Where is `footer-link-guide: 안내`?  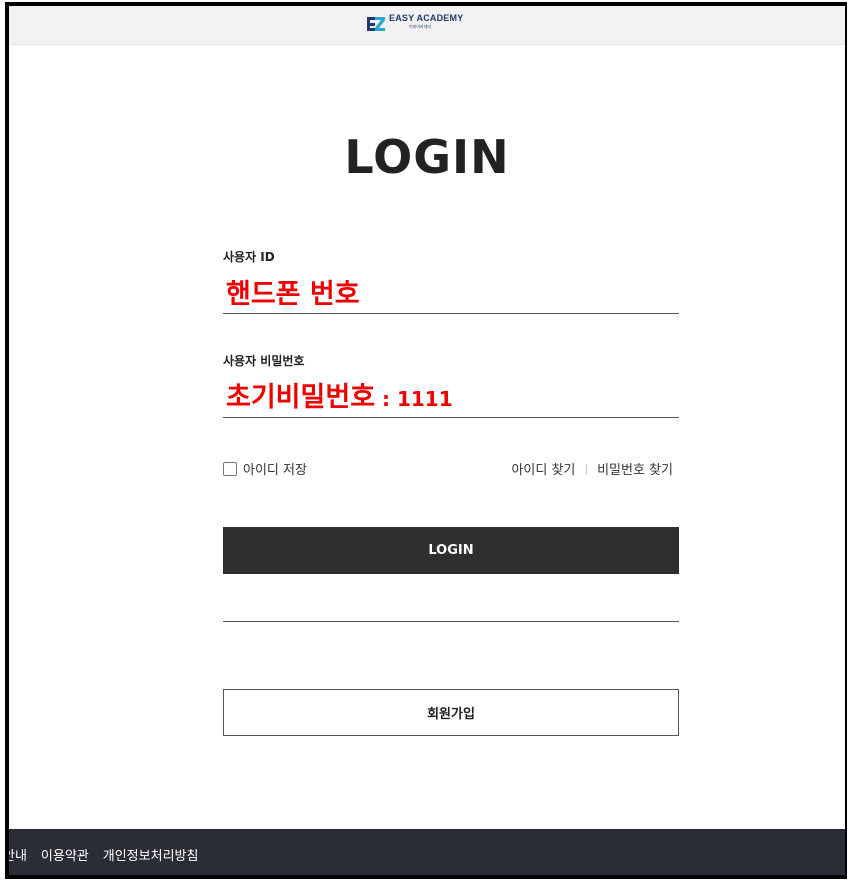
footer-link-guide: 안내 is located at coordinates (18, 854).